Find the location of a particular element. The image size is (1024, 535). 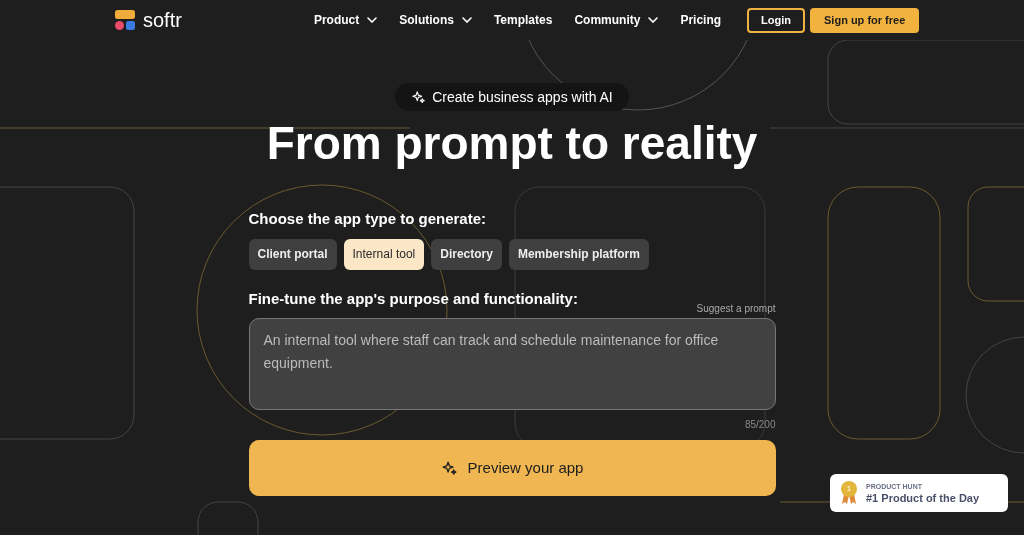

medal-number: 1 is located at coordinates (849, 489).